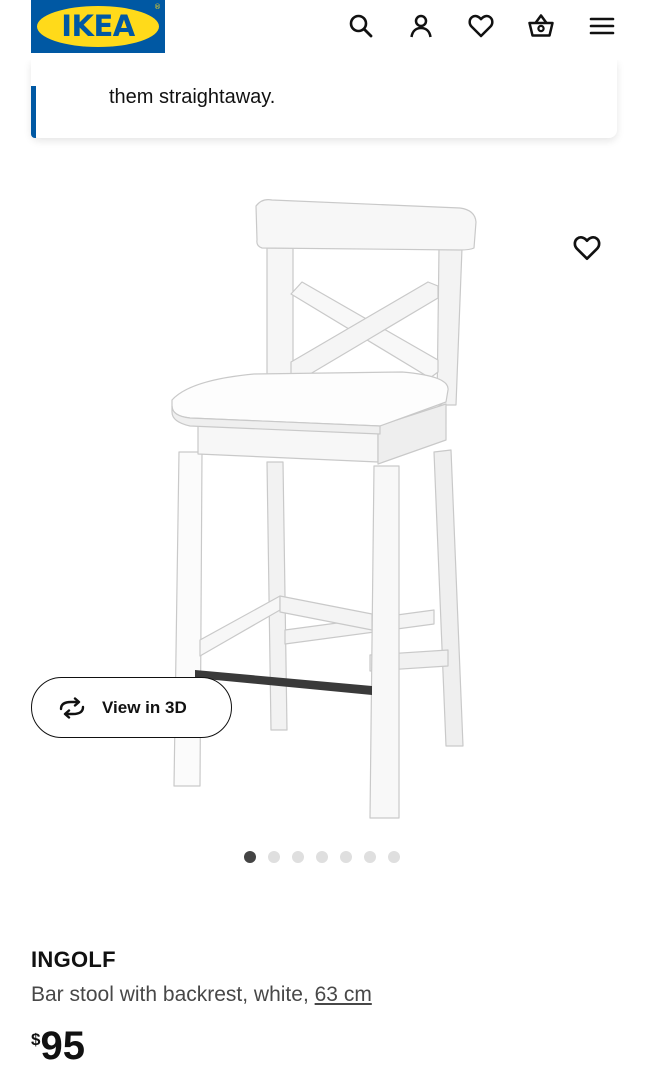 This screenshot has height=1080, width=648. I want to click on image-carousel-pagination, so click(322, 858).